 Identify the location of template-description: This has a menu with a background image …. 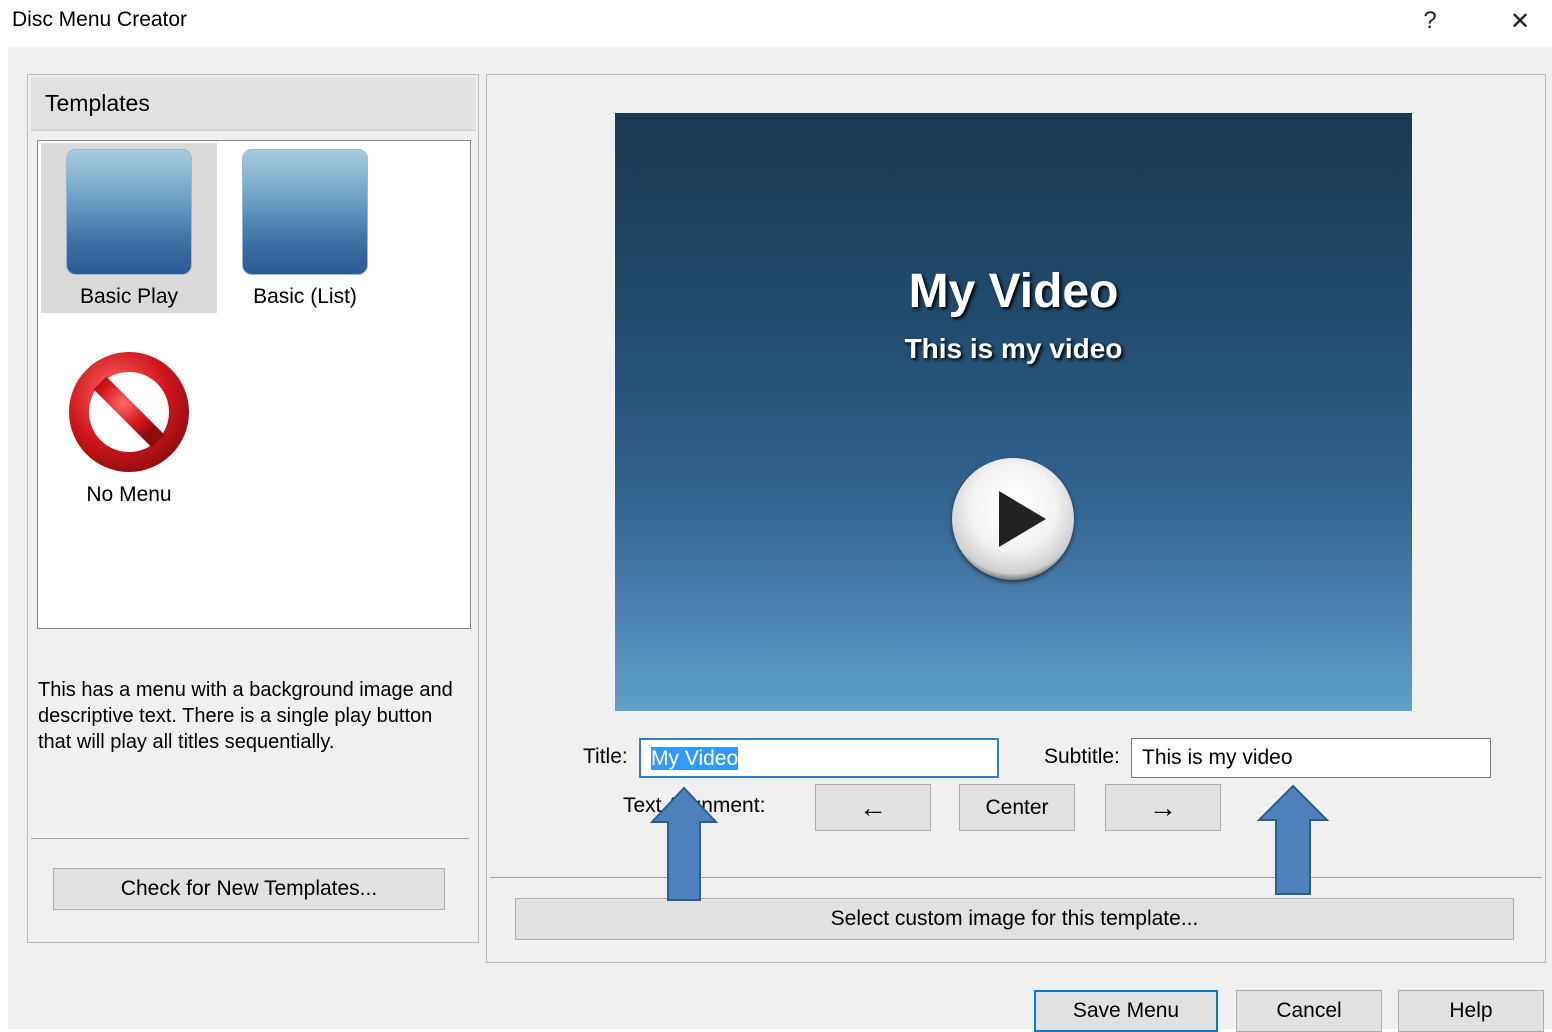
(245, 716).